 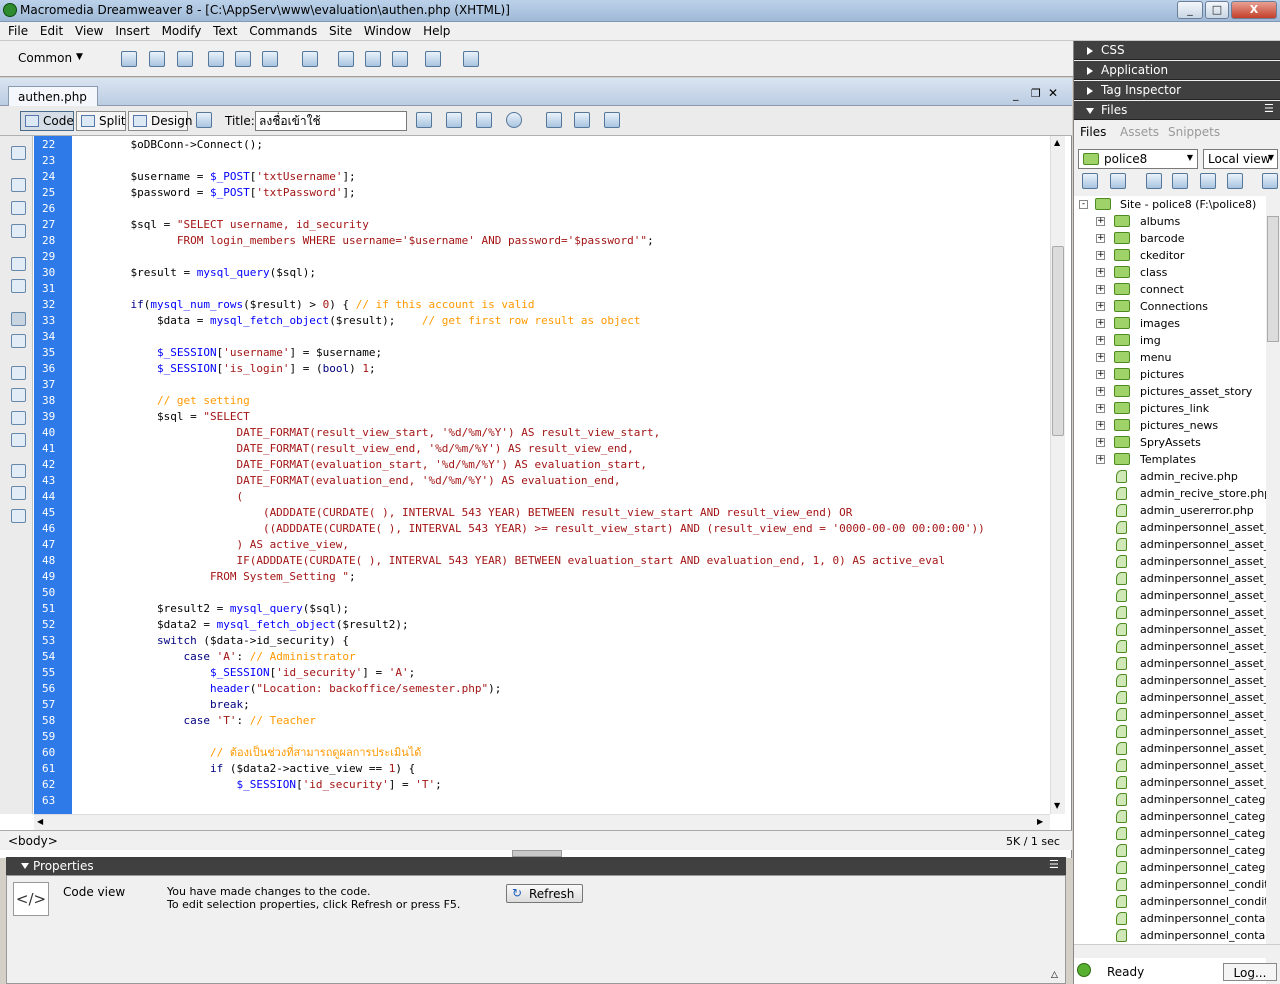 I want to click on connect-icon, so click(x=1090, y=181).